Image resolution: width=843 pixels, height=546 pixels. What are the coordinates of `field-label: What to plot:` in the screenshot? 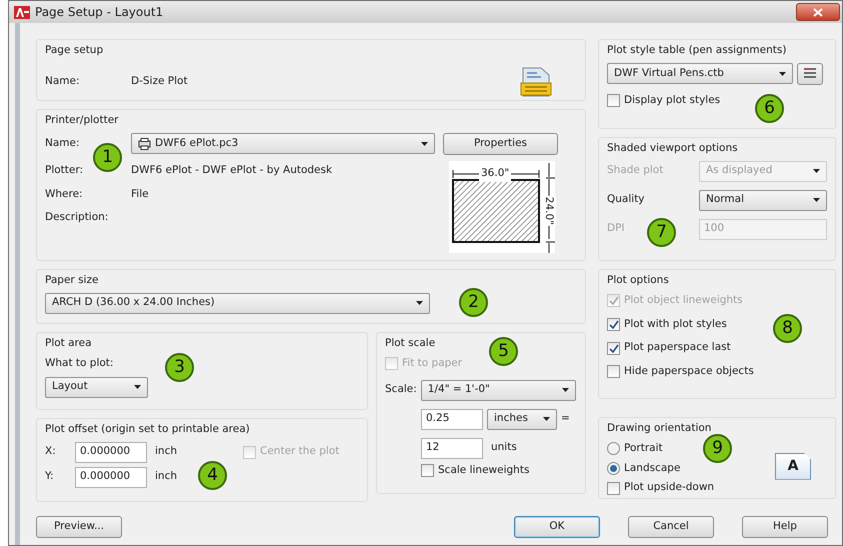 It's located at (79, 363).